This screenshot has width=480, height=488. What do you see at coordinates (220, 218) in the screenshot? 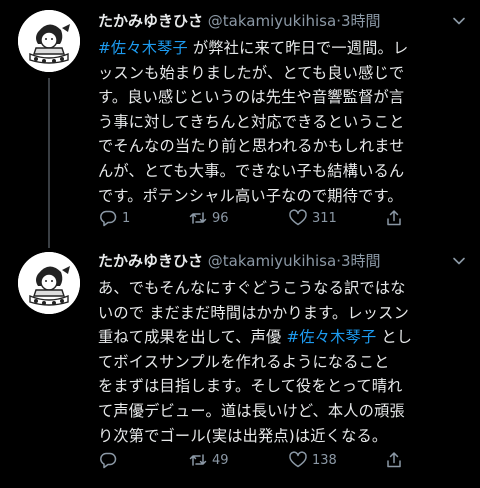
I see `retweet-count: 96` at bounding box center [220, 218].